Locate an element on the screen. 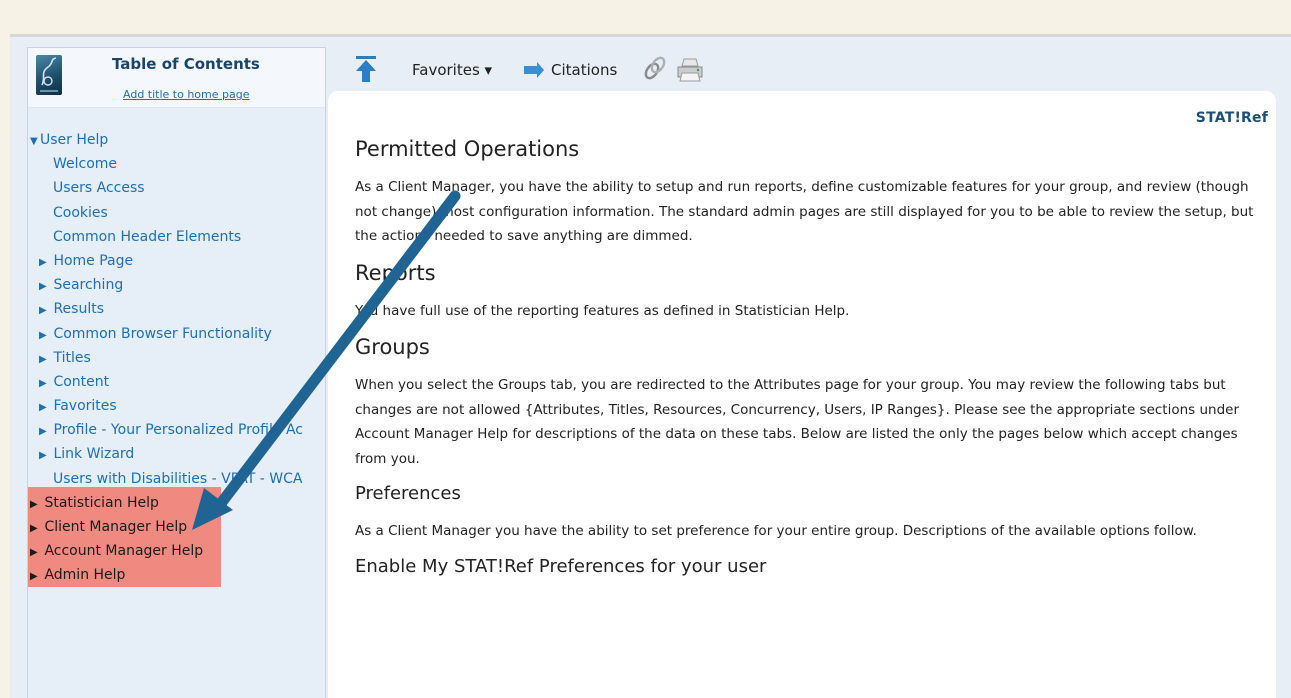 The image size is (1291, 698). toc-item-titles: ▶ Titles is located at coordinates (176, 358).